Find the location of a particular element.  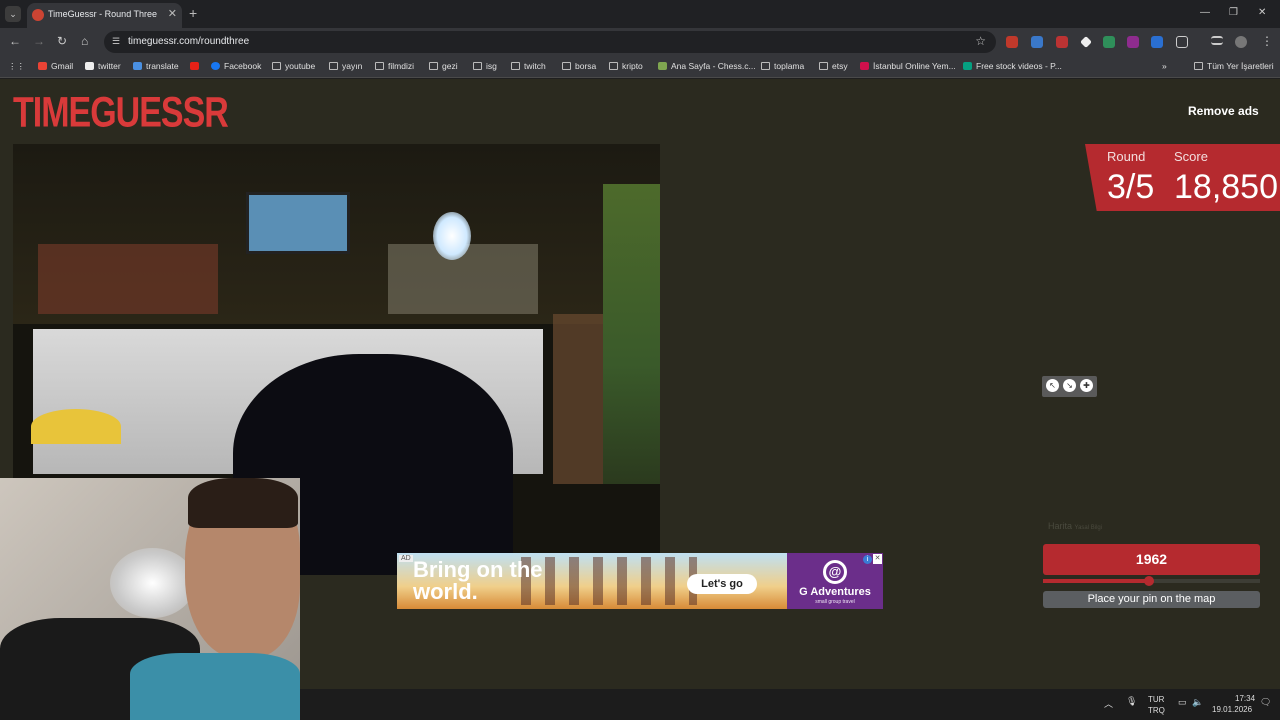

microphone-icon: 🎙 is located at coordinates (1131, 701).